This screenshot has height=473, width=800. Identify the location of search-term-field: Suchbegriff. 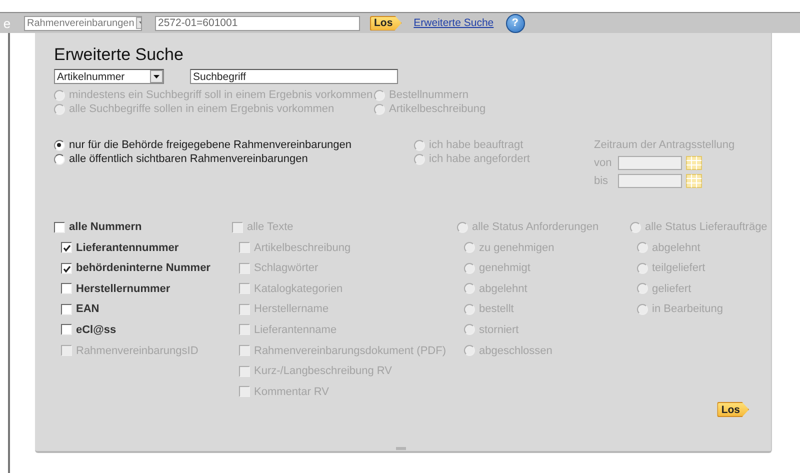
(294, 76).